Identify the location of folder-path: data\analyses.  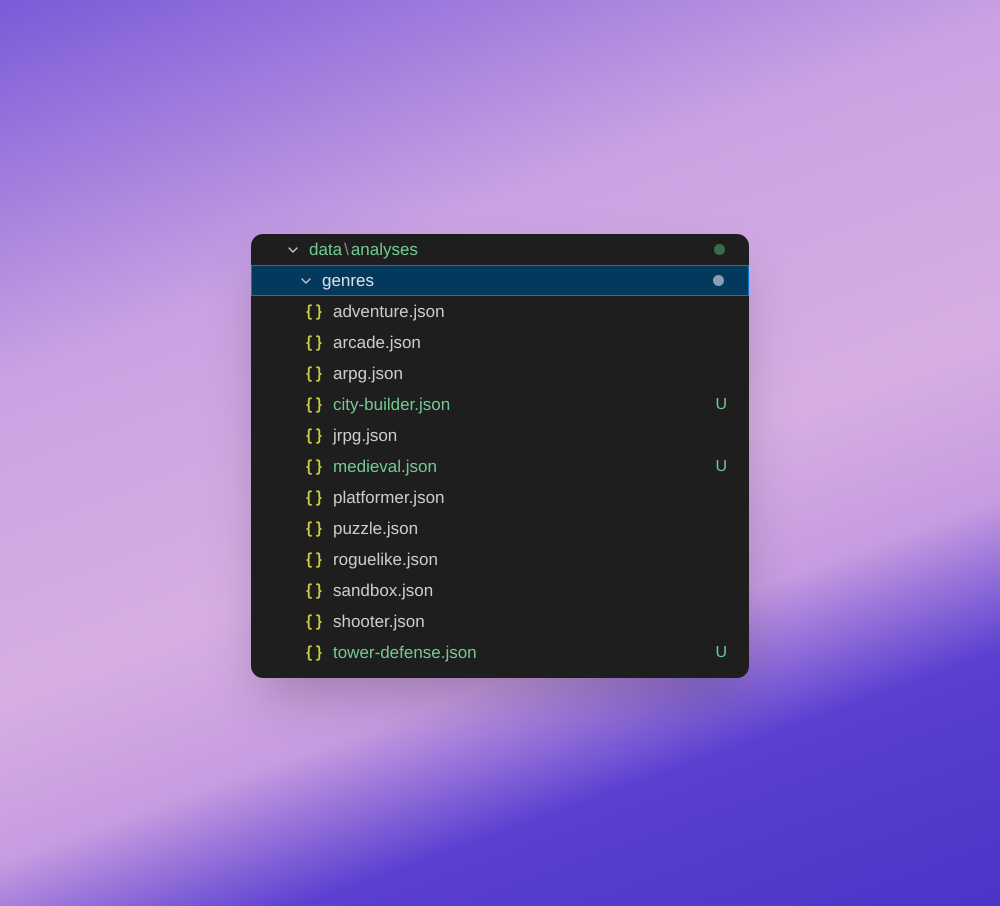
(363, 249).